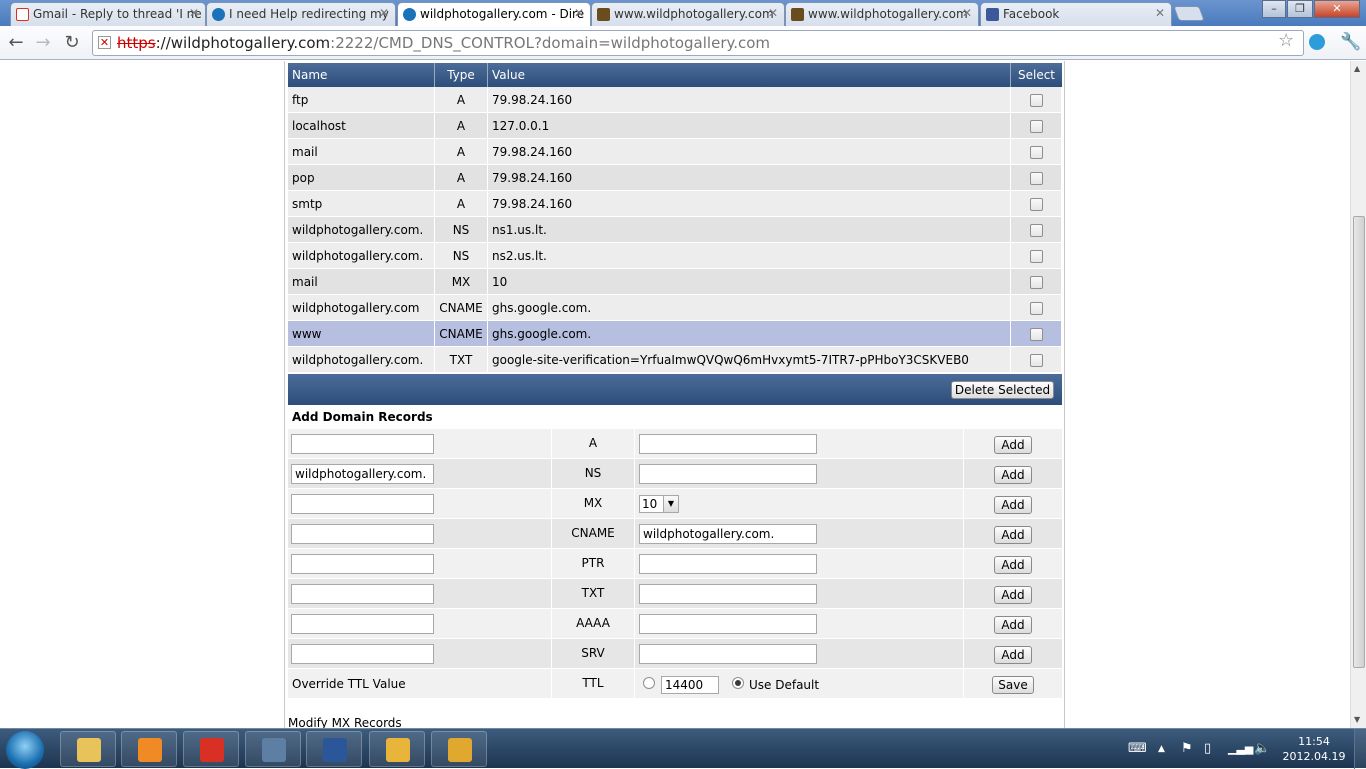  What do you see at coordinates (1357, 719) in the screenshot?
I see `scroll-down-icon: ▼` at bounding box center [1357, 719].